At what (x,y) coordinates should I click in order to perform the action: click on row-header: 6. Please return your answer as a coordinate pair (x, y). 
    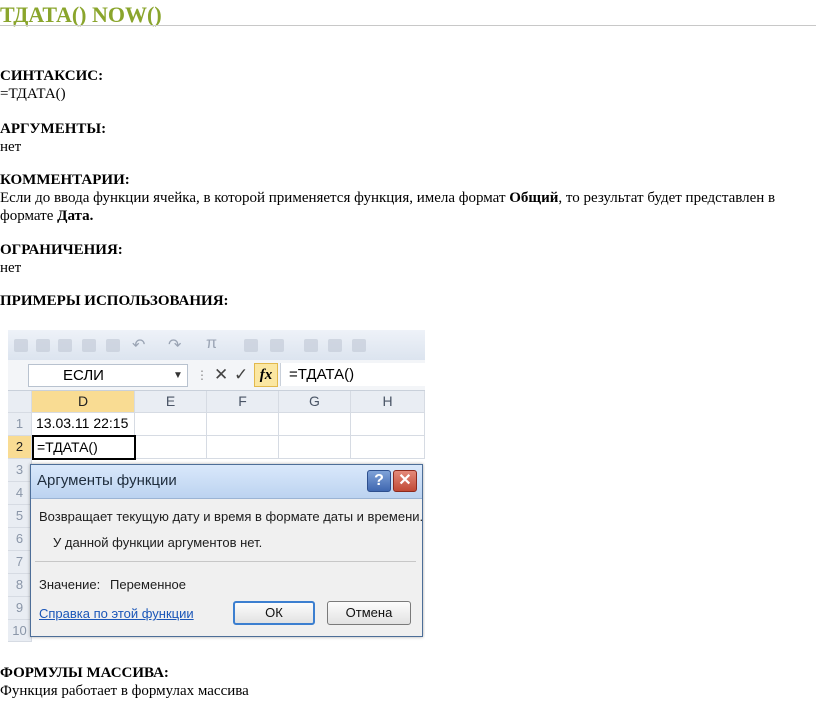
    Looking at the image, I should click on (20, 539).